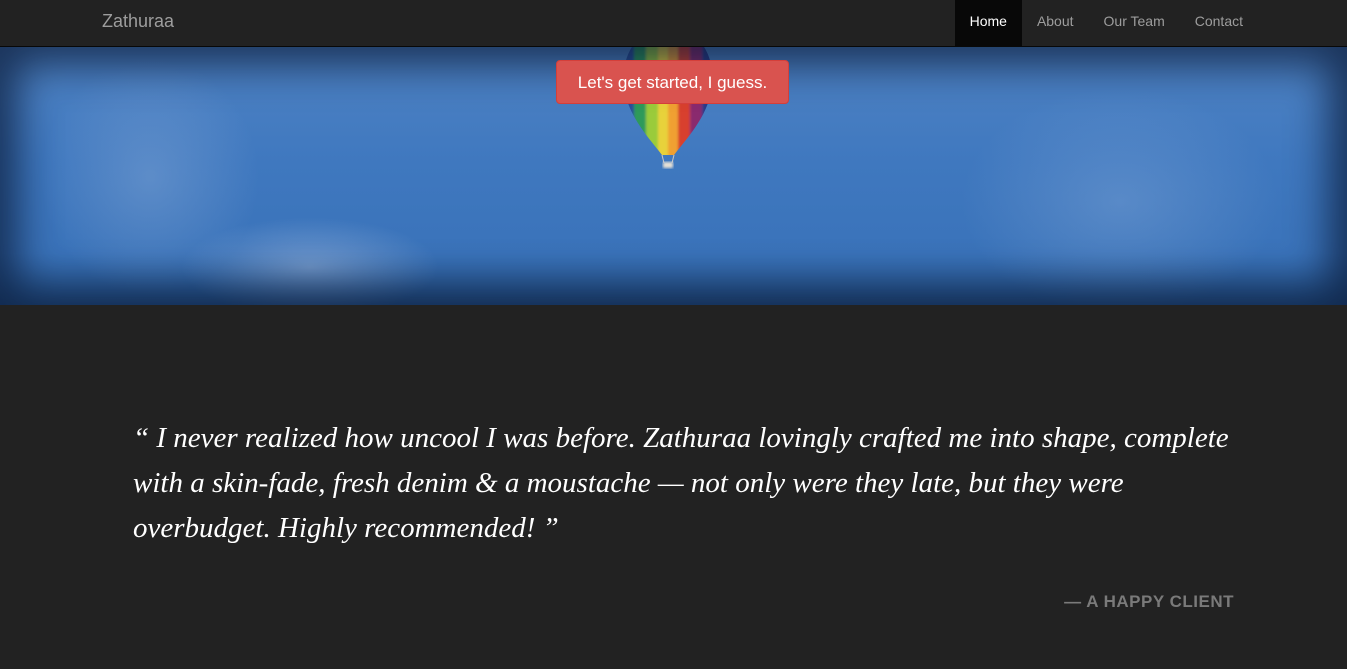 Image resolution: width=1347 pixels, height=669 pixels. What do you see at coordinates (672, 82) in the screenshot?
I see `get-started-button: Let's get started, I guess.` at bounding box center [672, 82].